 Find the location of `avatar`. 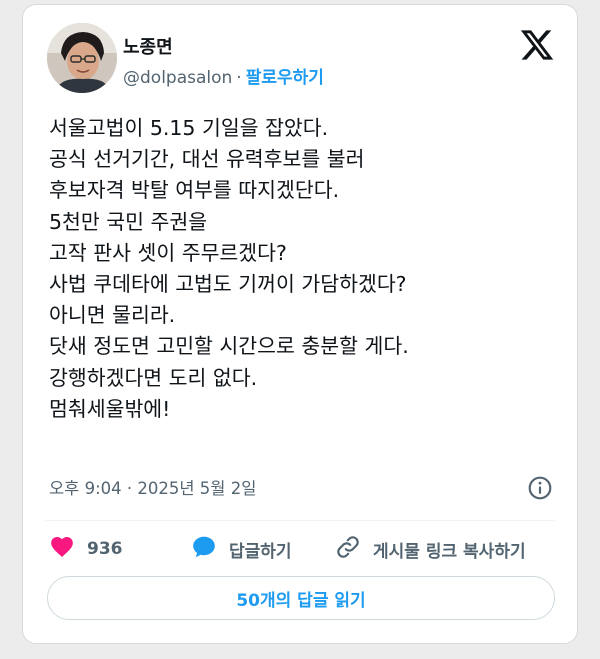

avatar is located at coordinates (82, 58).